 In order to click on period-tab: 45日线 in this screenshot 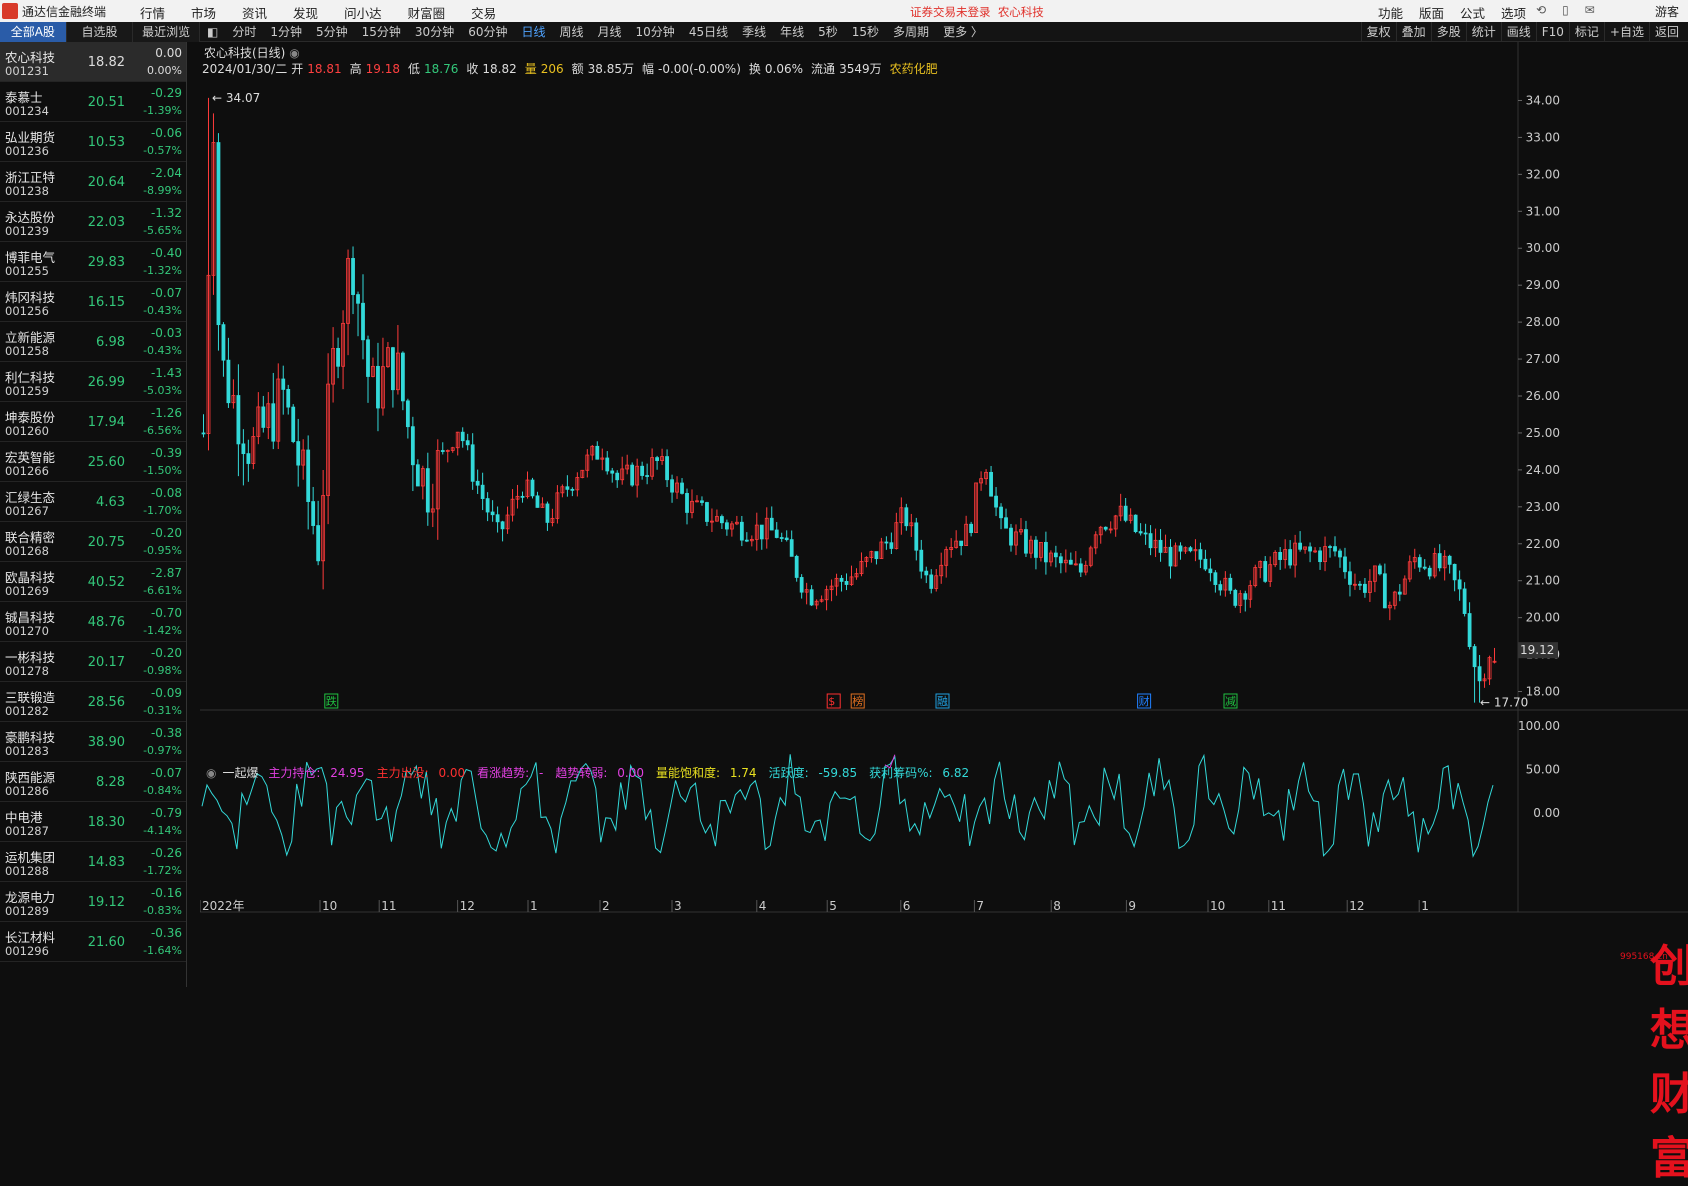, I will do `click(708, 32)`.